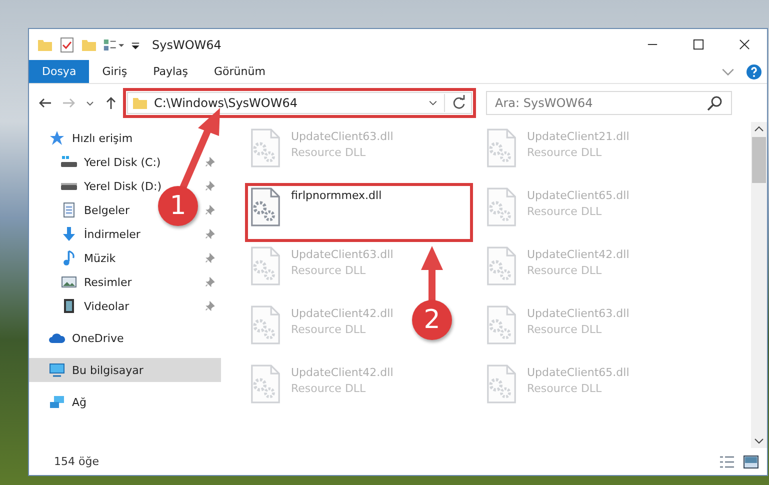 This screenshot has width=769, height=485. I want to click on checklist-icon, so click(67, 44).